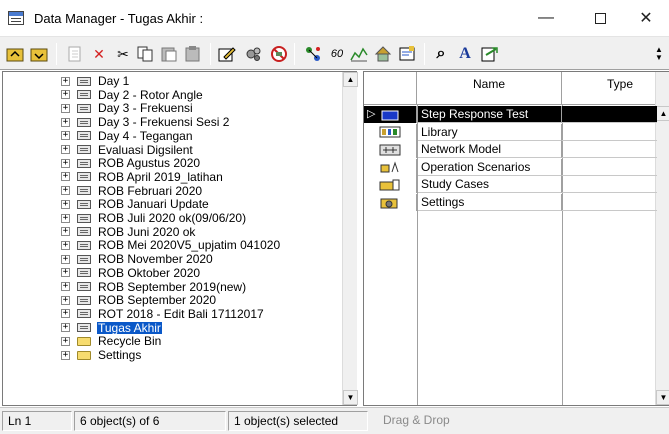 The height and width of the screenshot is (434, 669). I want to click on network-button, so click(313, 54).